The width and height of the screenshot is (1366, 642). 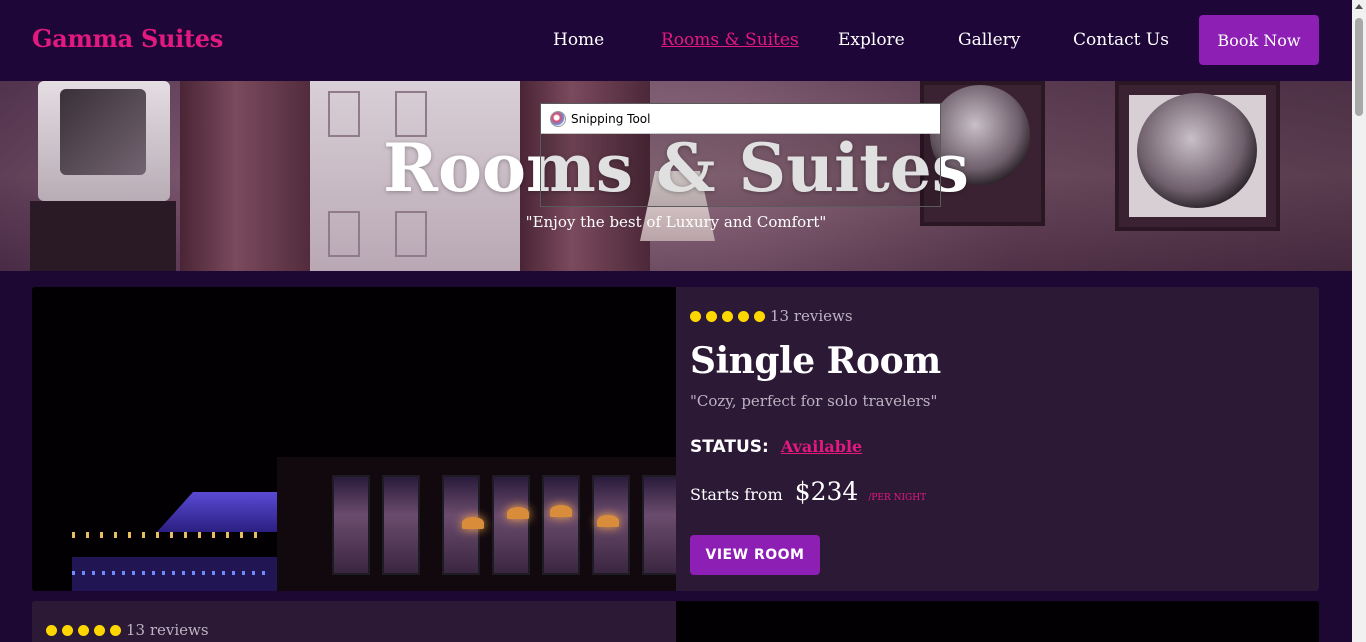 What do you see at coordinates (871, 40) in the screenshot?
I see `nav-item-explore: Explore` at bounding box center [871, 40].